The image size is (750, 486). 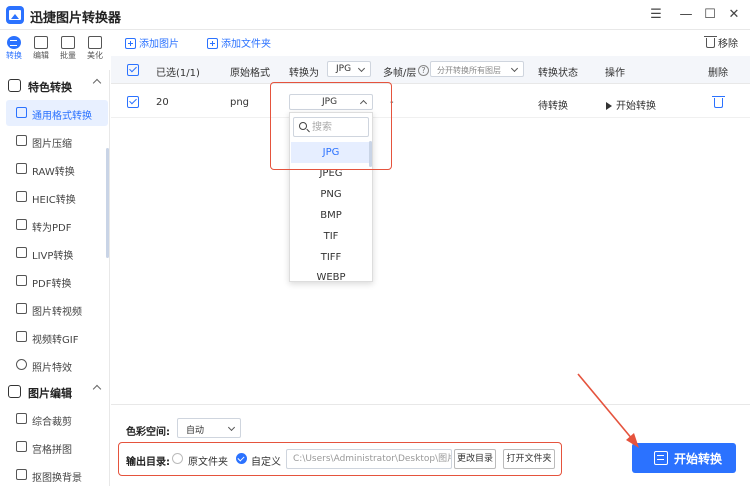 What do you see at coordinates (656, 15) in the screenshot?
I see `menu-icon: ☰` at bounding box center [656, 15].